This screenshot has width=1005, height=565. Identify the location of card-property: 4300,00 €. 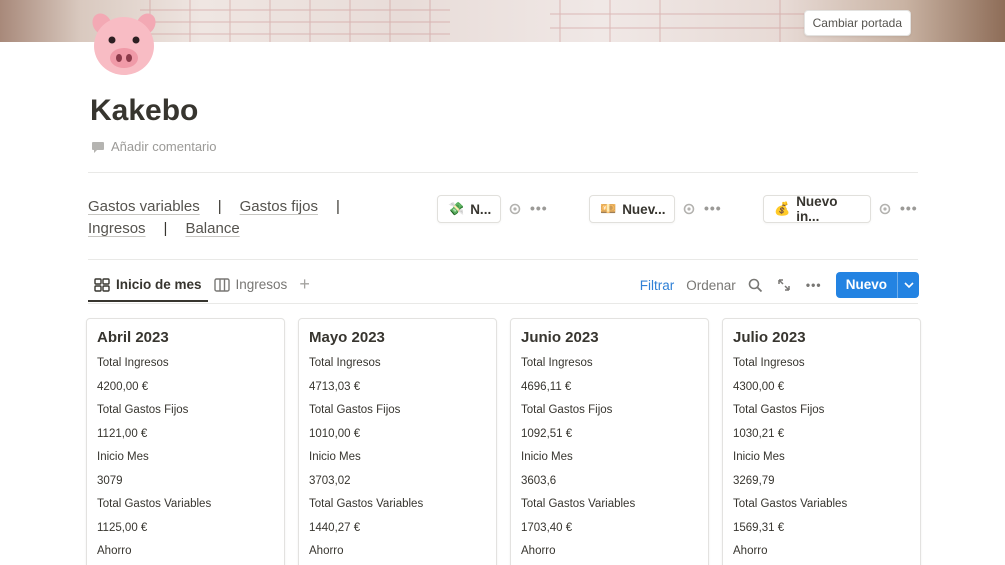
(759, 386).